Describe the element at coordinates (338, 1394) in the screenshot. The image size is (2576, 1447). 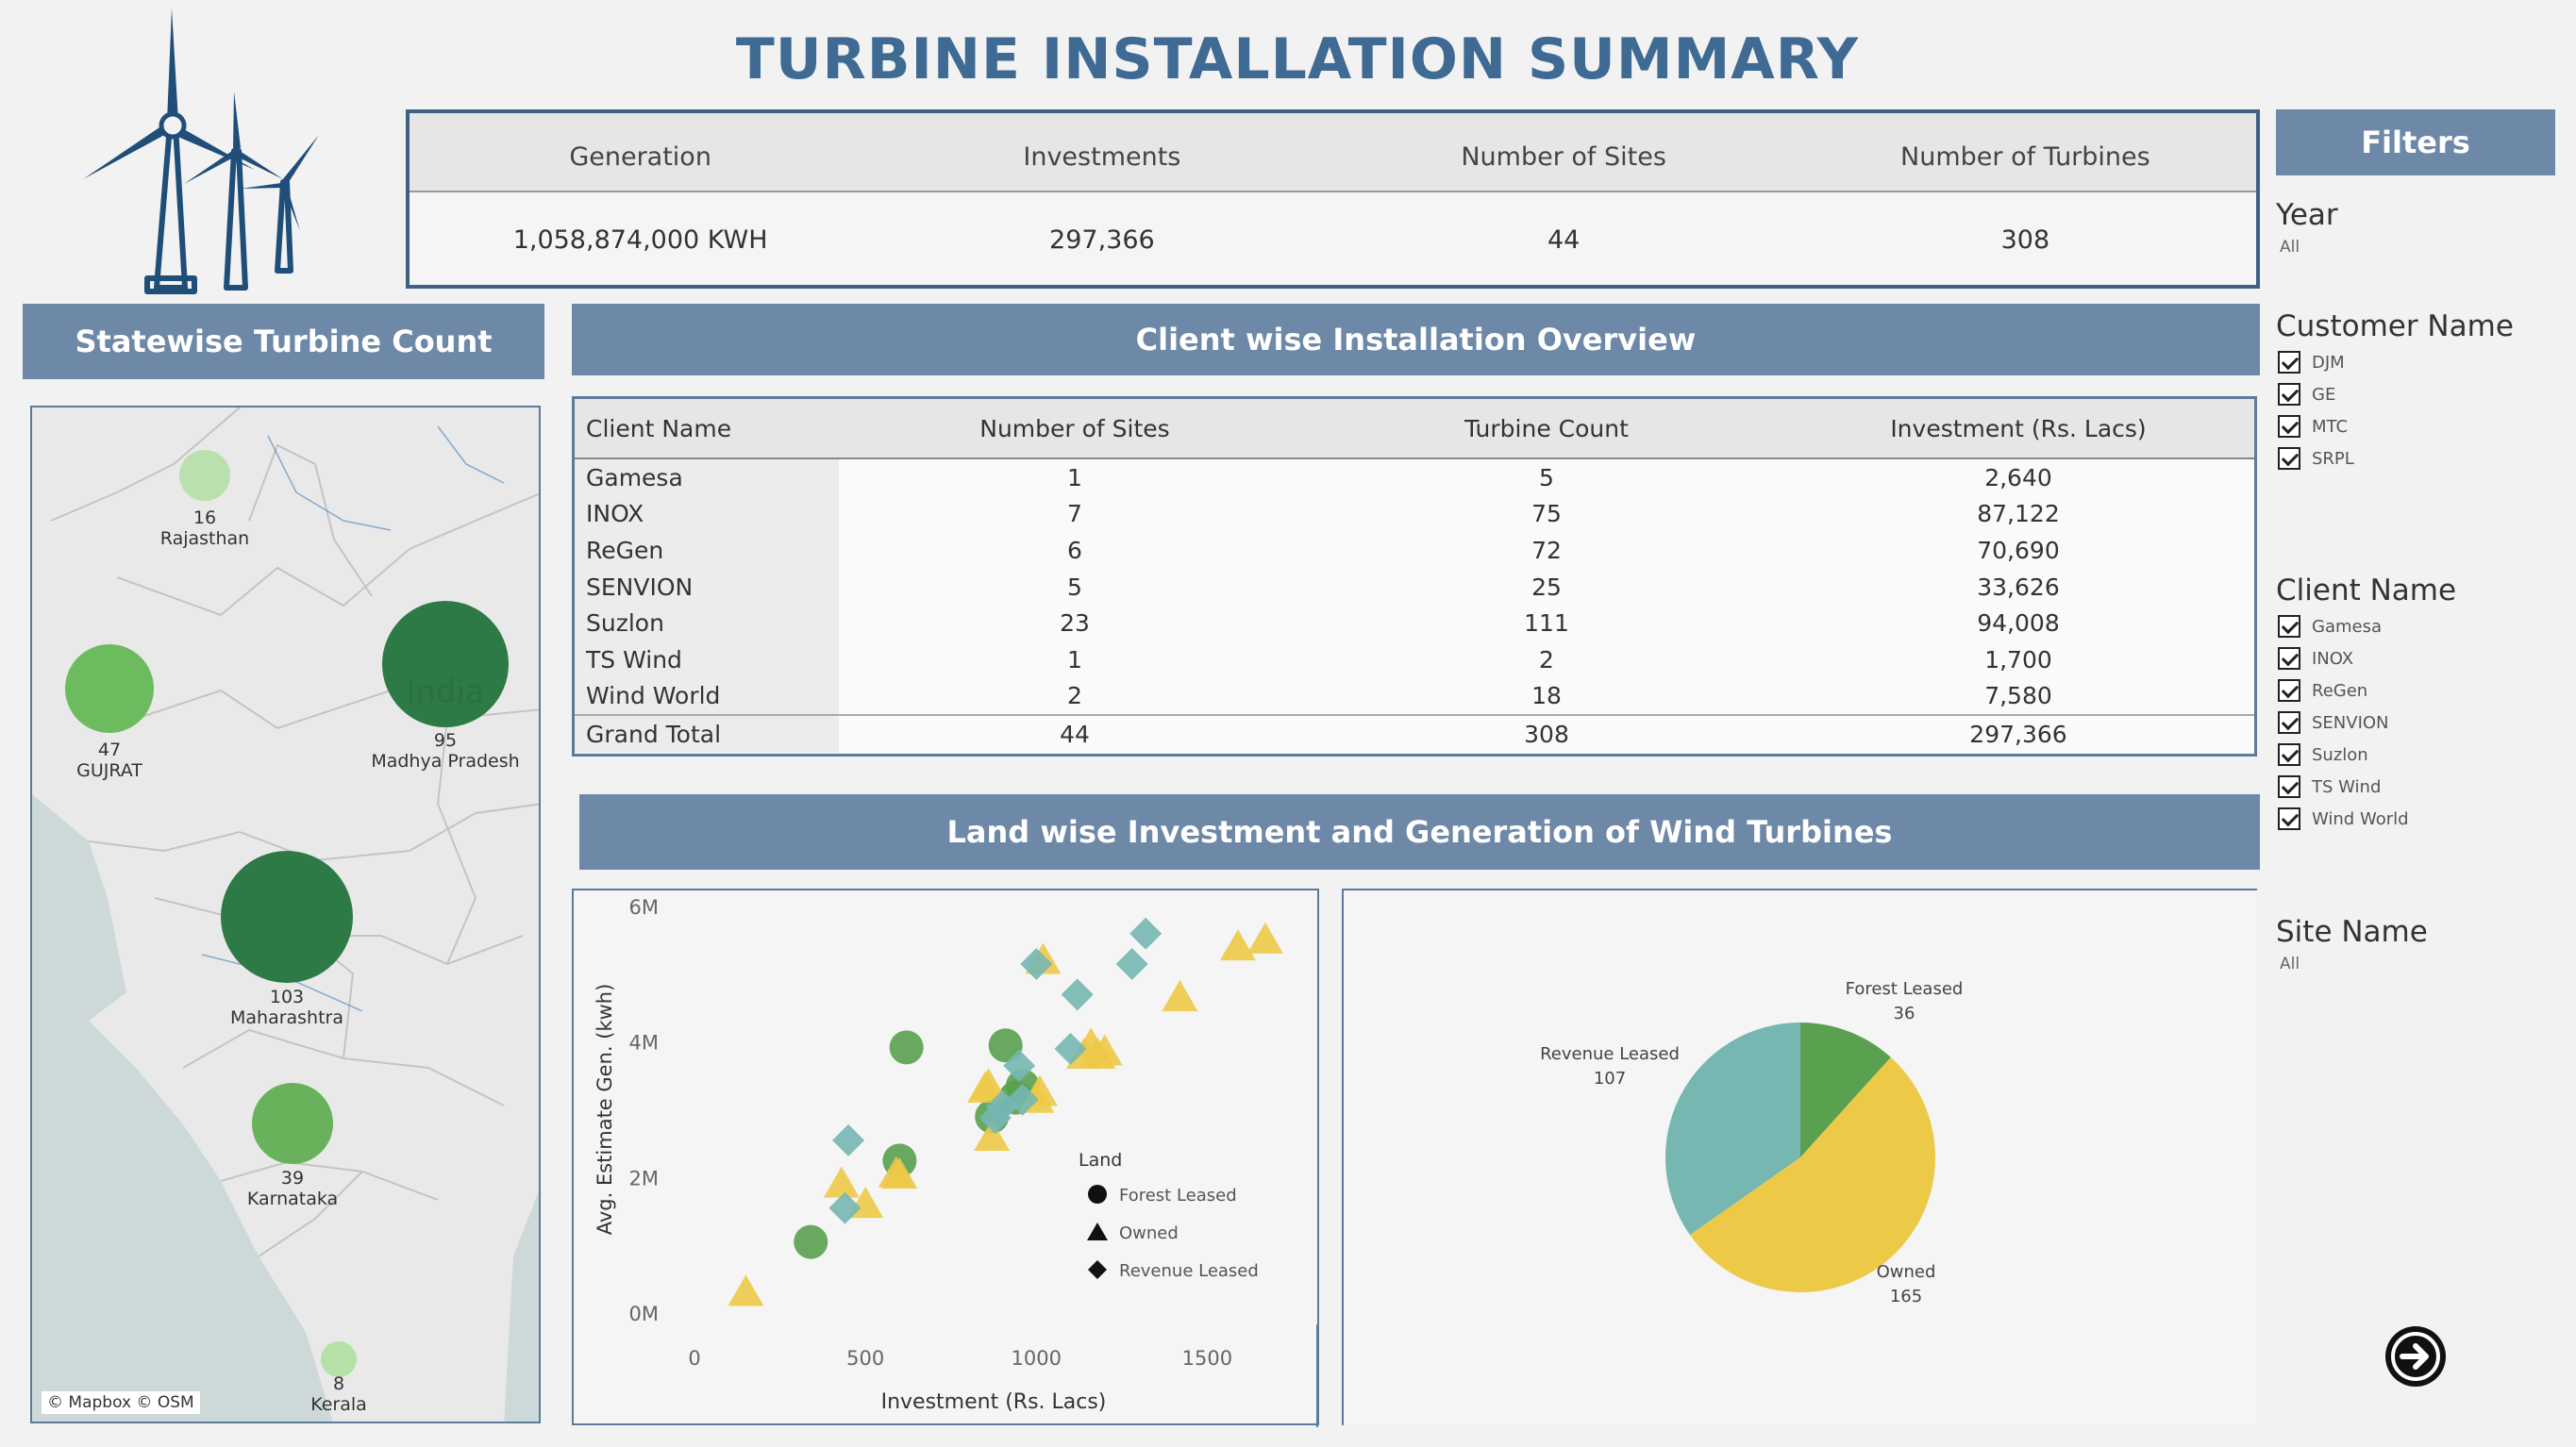
I see `state-label-kerala: 8 Kerala` at that location.